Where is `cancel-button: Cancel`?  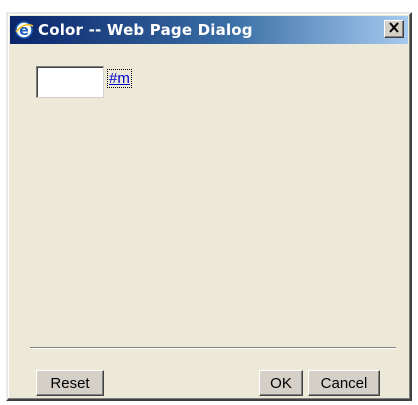 cancel-button: Cancel is located at coordinates (344, 383).